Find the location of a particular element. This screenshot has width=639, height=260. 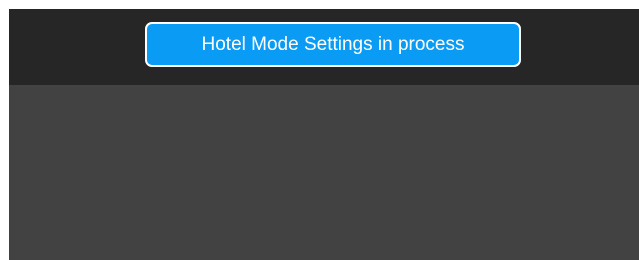

hotel-mode-status-banner: Hotel Mode Settings in process is located at coordinates (333, 44).